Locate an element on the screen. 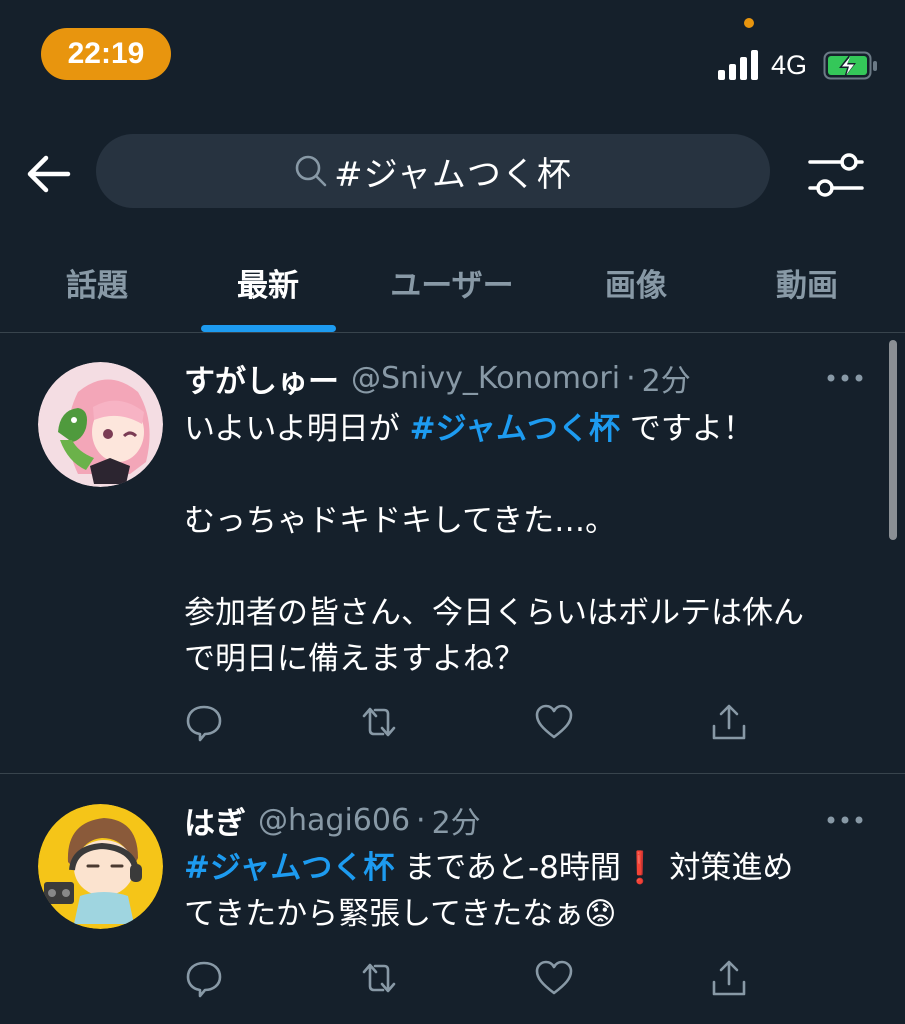 This screenshot has height=1024, width=905. display-name: はぎ is located at coordinates (215, 820).